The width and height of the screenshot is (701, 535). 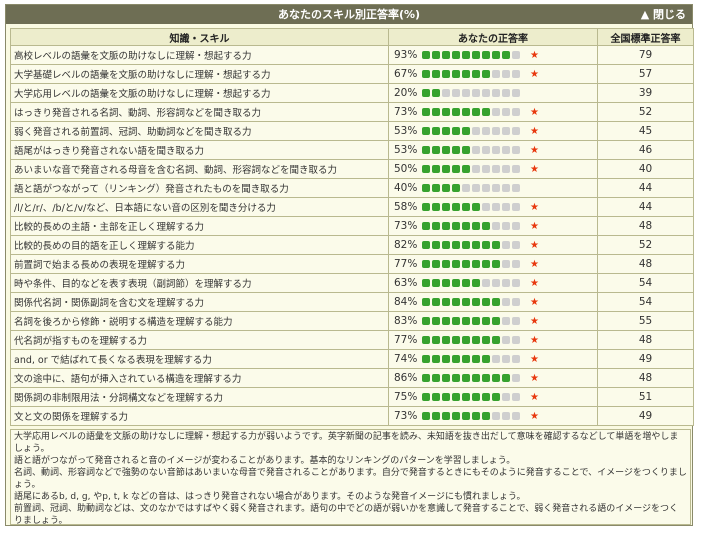 I want to click on close-button: ▲ 閉じる, so click(x=663, y=14).